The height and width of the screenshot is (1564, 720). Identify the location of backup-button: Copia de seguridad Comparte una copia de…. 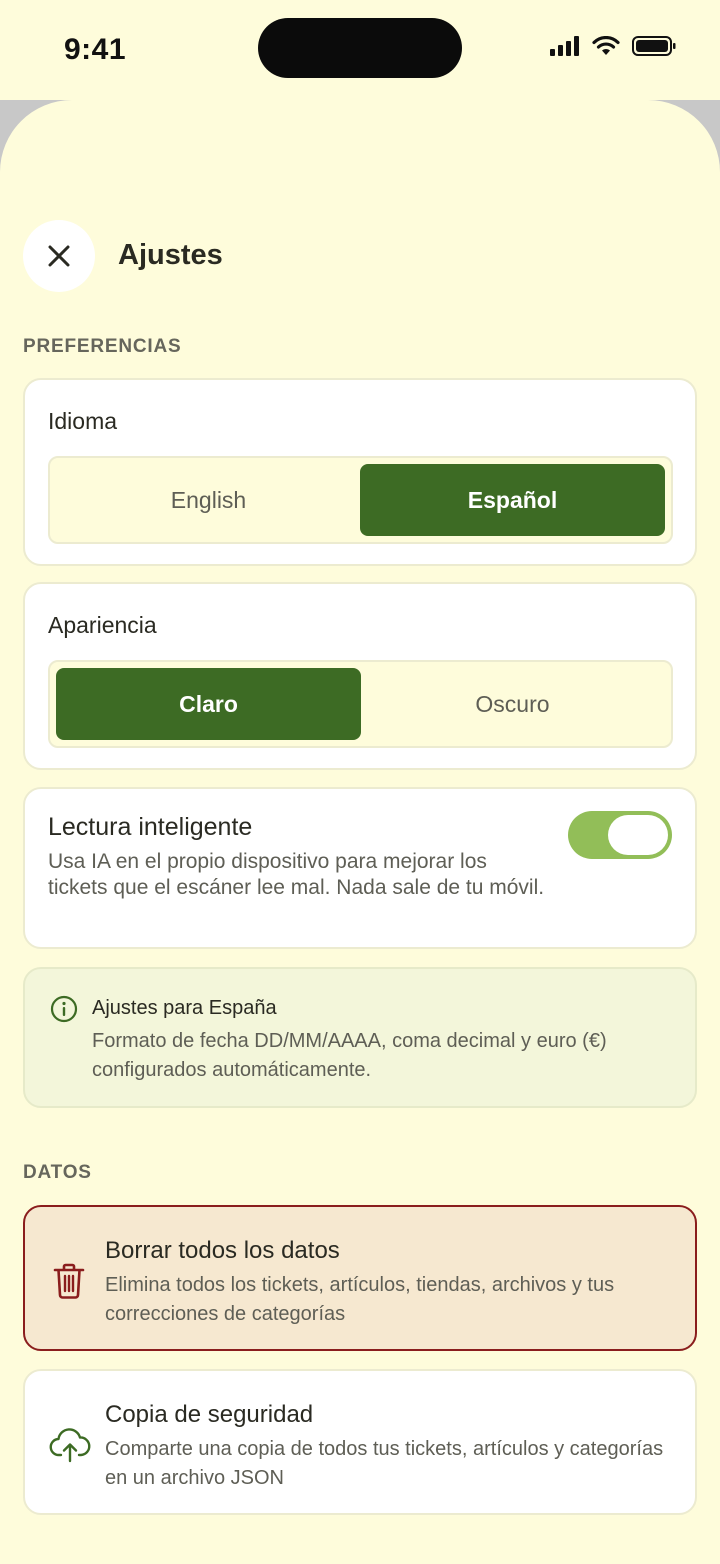
(360, 1442).